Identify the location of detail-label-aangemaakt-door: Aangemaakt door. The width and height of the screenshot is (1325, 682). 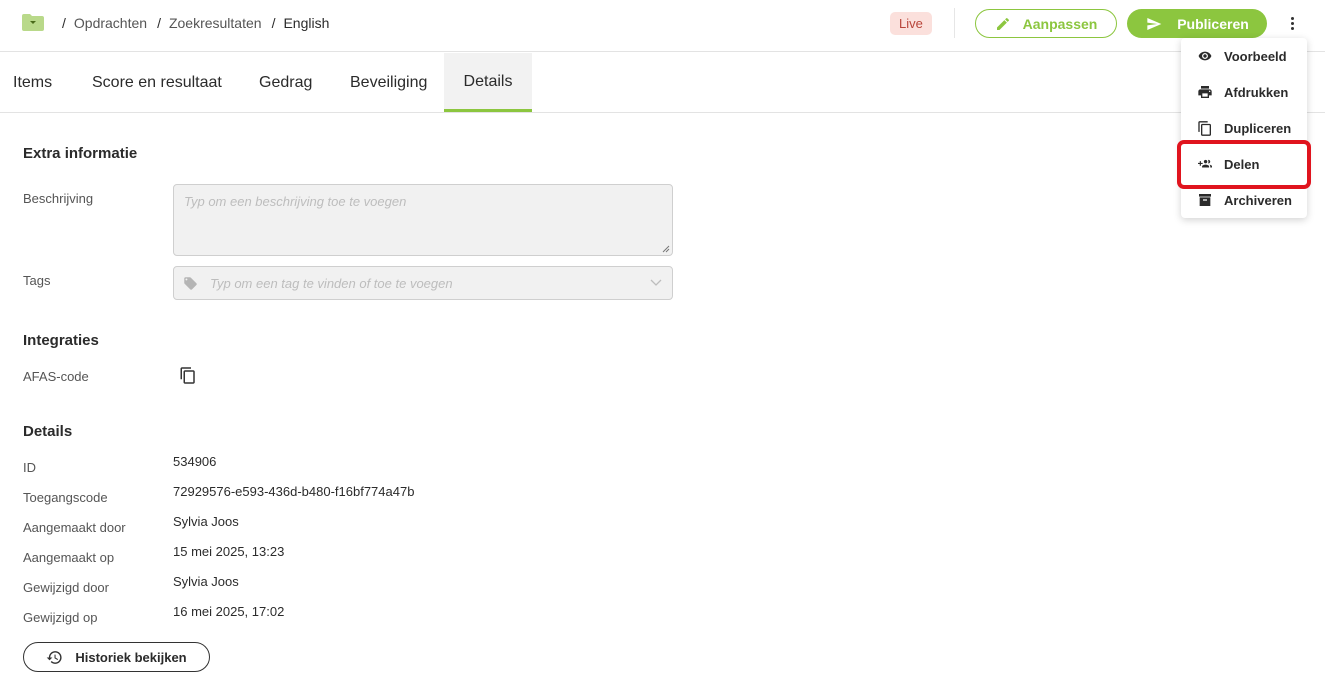
(74, 527).